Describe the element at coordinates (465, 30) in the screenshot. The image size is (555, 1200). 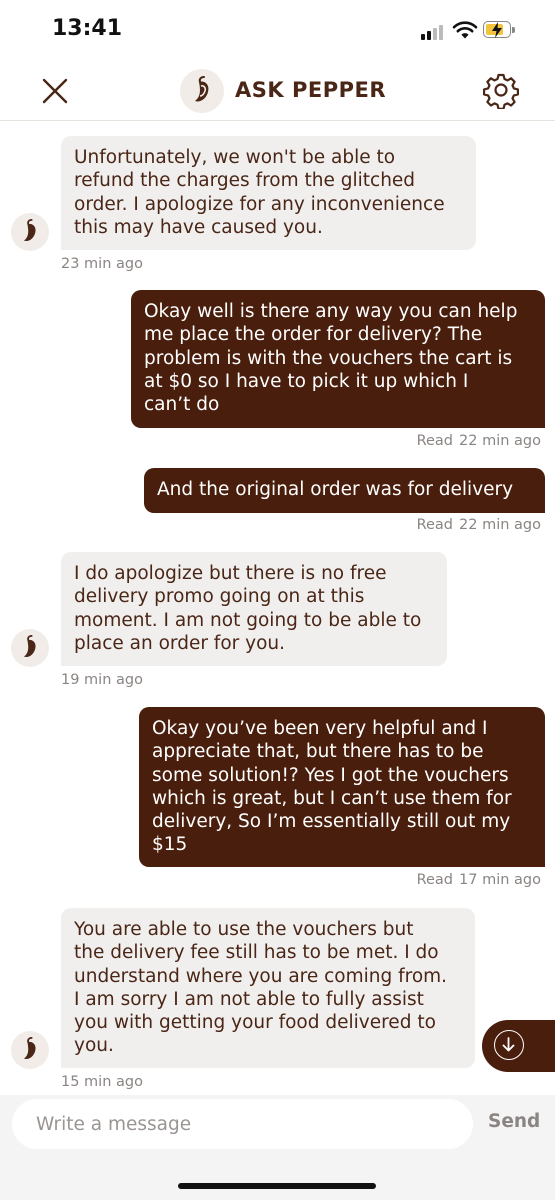
I see `wifi-icon` at that location.